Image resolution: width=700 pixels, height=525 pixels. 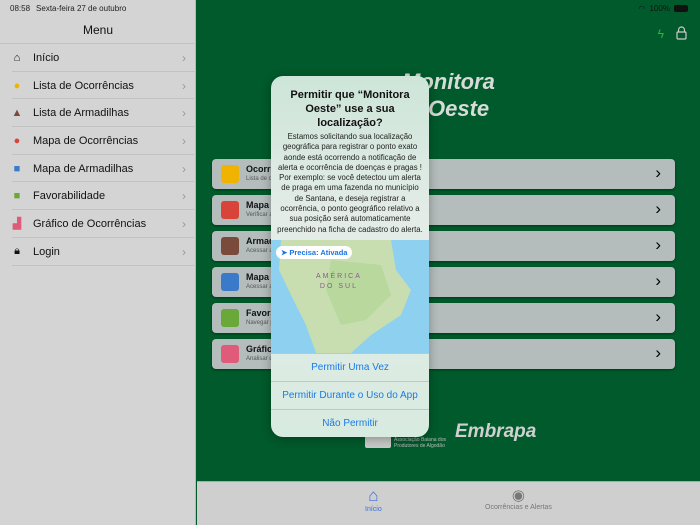 I want to click on tab-ocorrencias-alertas: ◉ Ocorrências e Alertas, so click(x=518, y=498).